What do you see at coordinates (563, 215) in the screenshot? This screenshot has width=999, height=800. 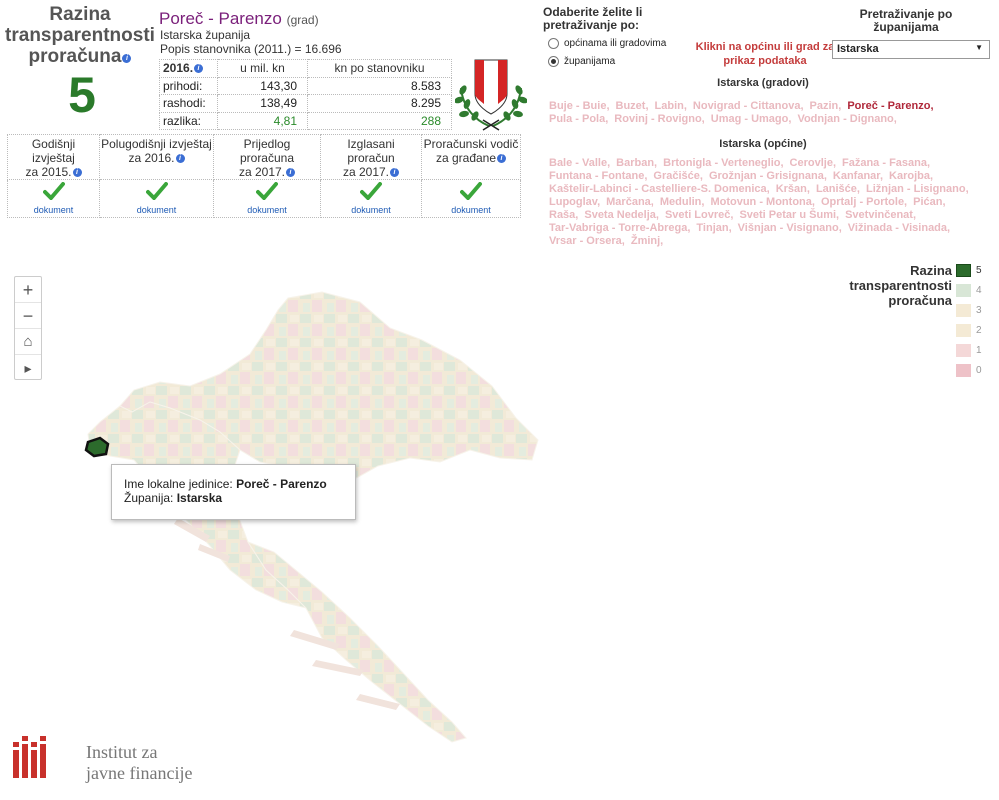 I see `municipality-link: Raša,` at bounding box center [563, 215].